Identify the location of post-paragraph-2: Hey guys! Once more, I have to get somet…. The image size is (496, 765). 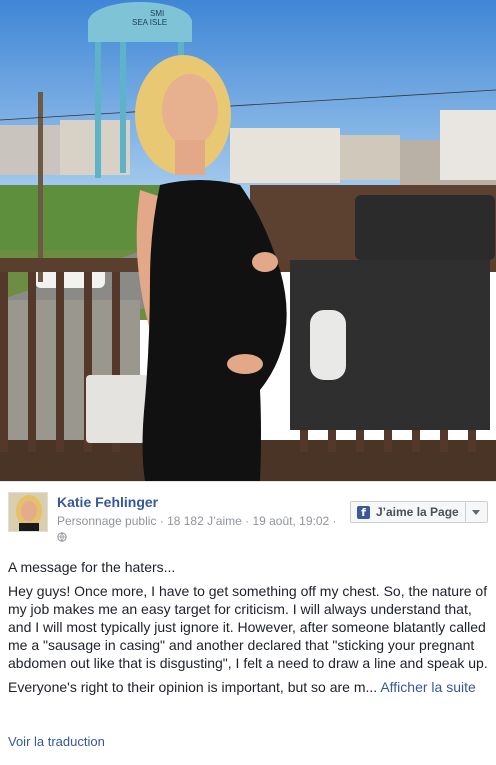
(248, 627).